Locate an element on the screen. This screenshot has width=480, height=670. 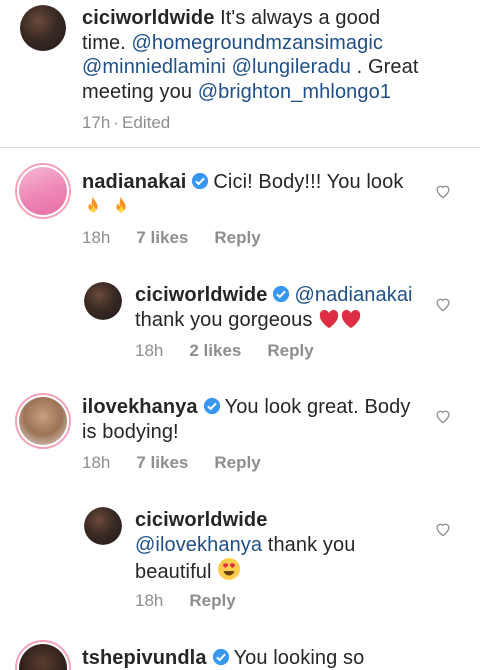
heart-eyes-emoji-icon is located at coordinates (229, 572).